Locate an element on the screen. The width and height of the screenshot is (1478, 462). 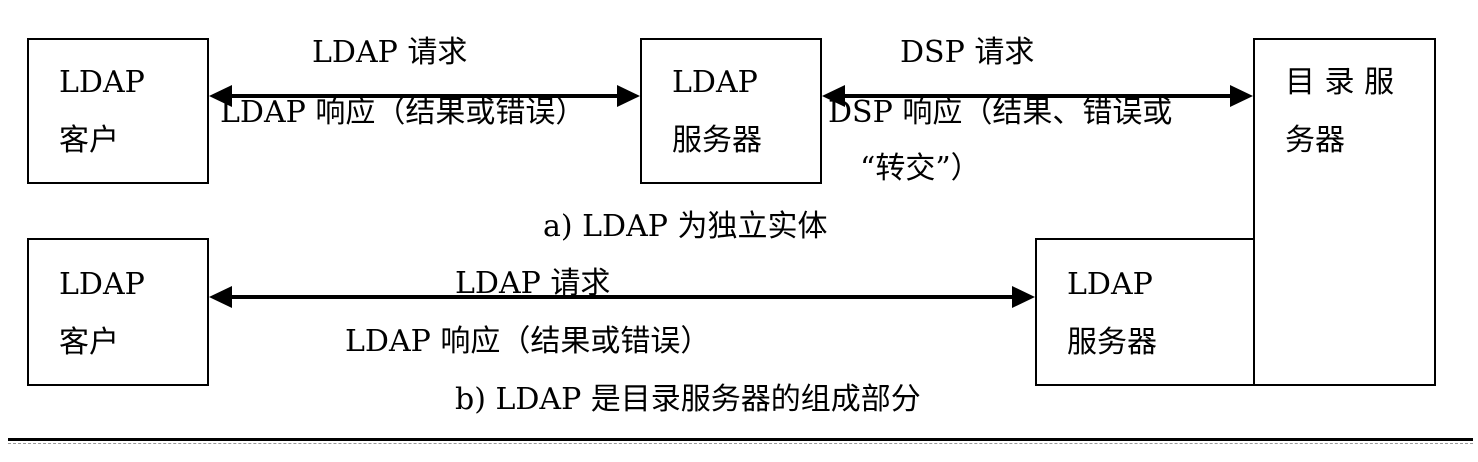
a-caption: a) LDAP 为独立实体 is located at coordinates (685, 226).